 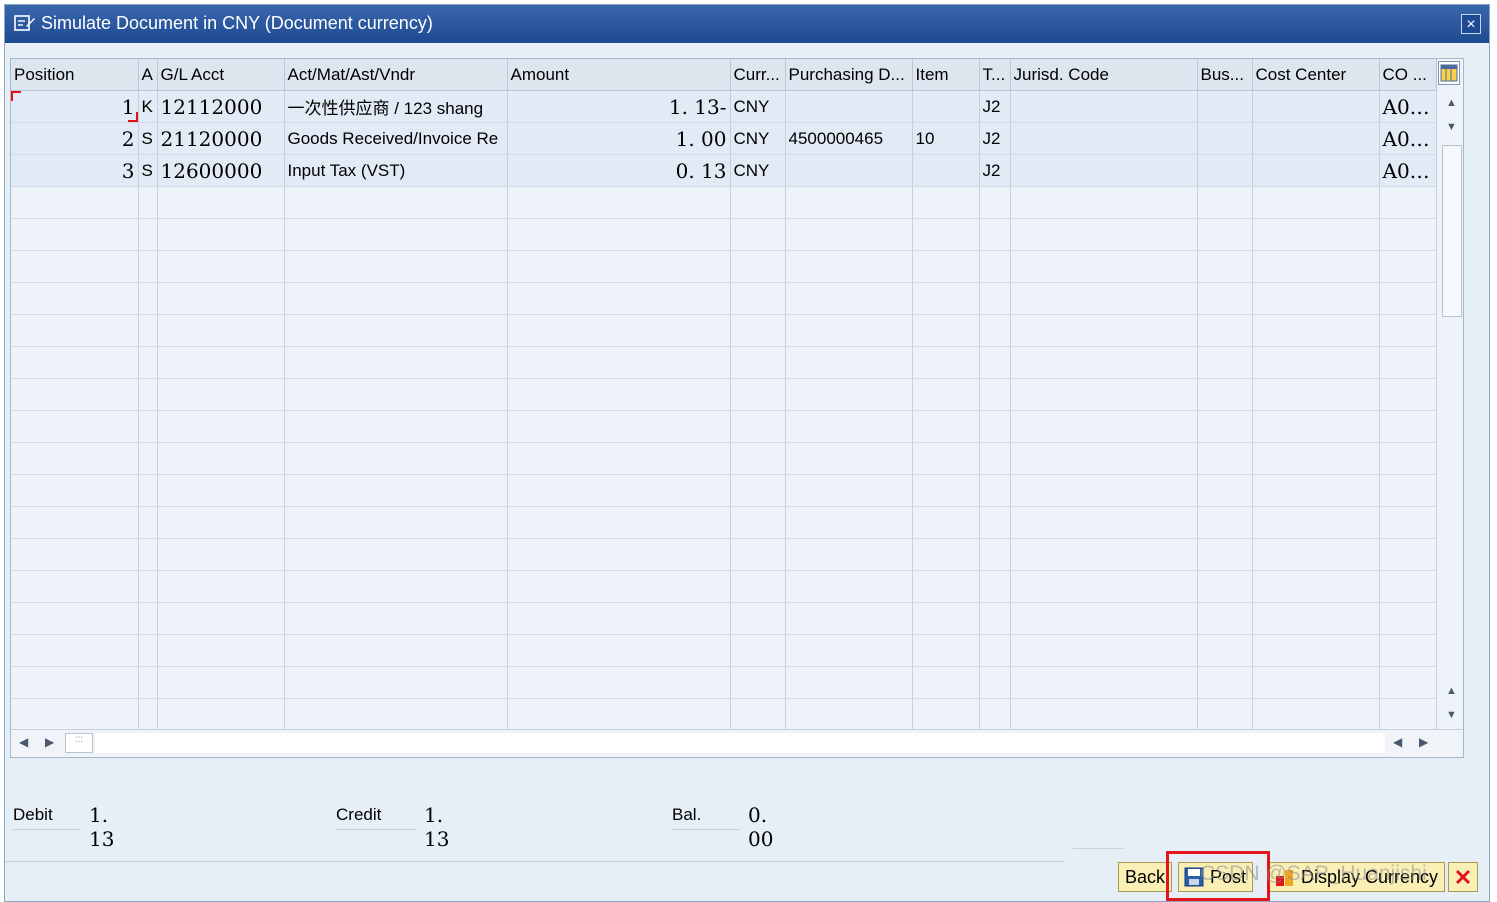 I want to click on column-header-item: Item, so click(x=946, y=75).